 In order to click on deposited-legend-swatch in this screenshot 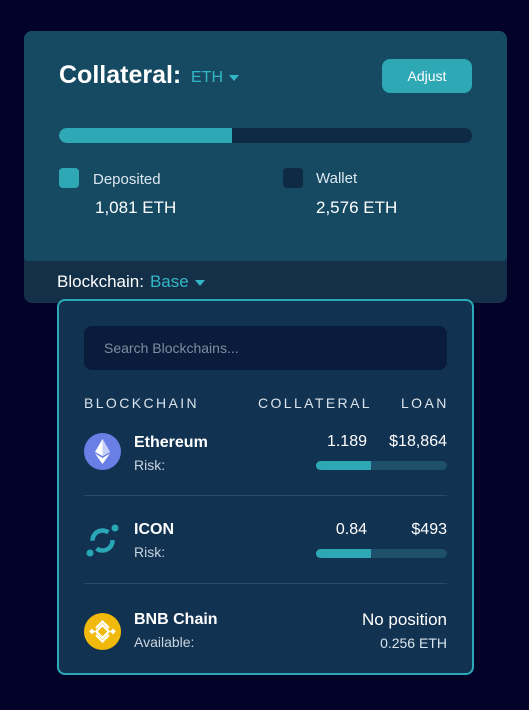, I will do `click(69, 178)`.